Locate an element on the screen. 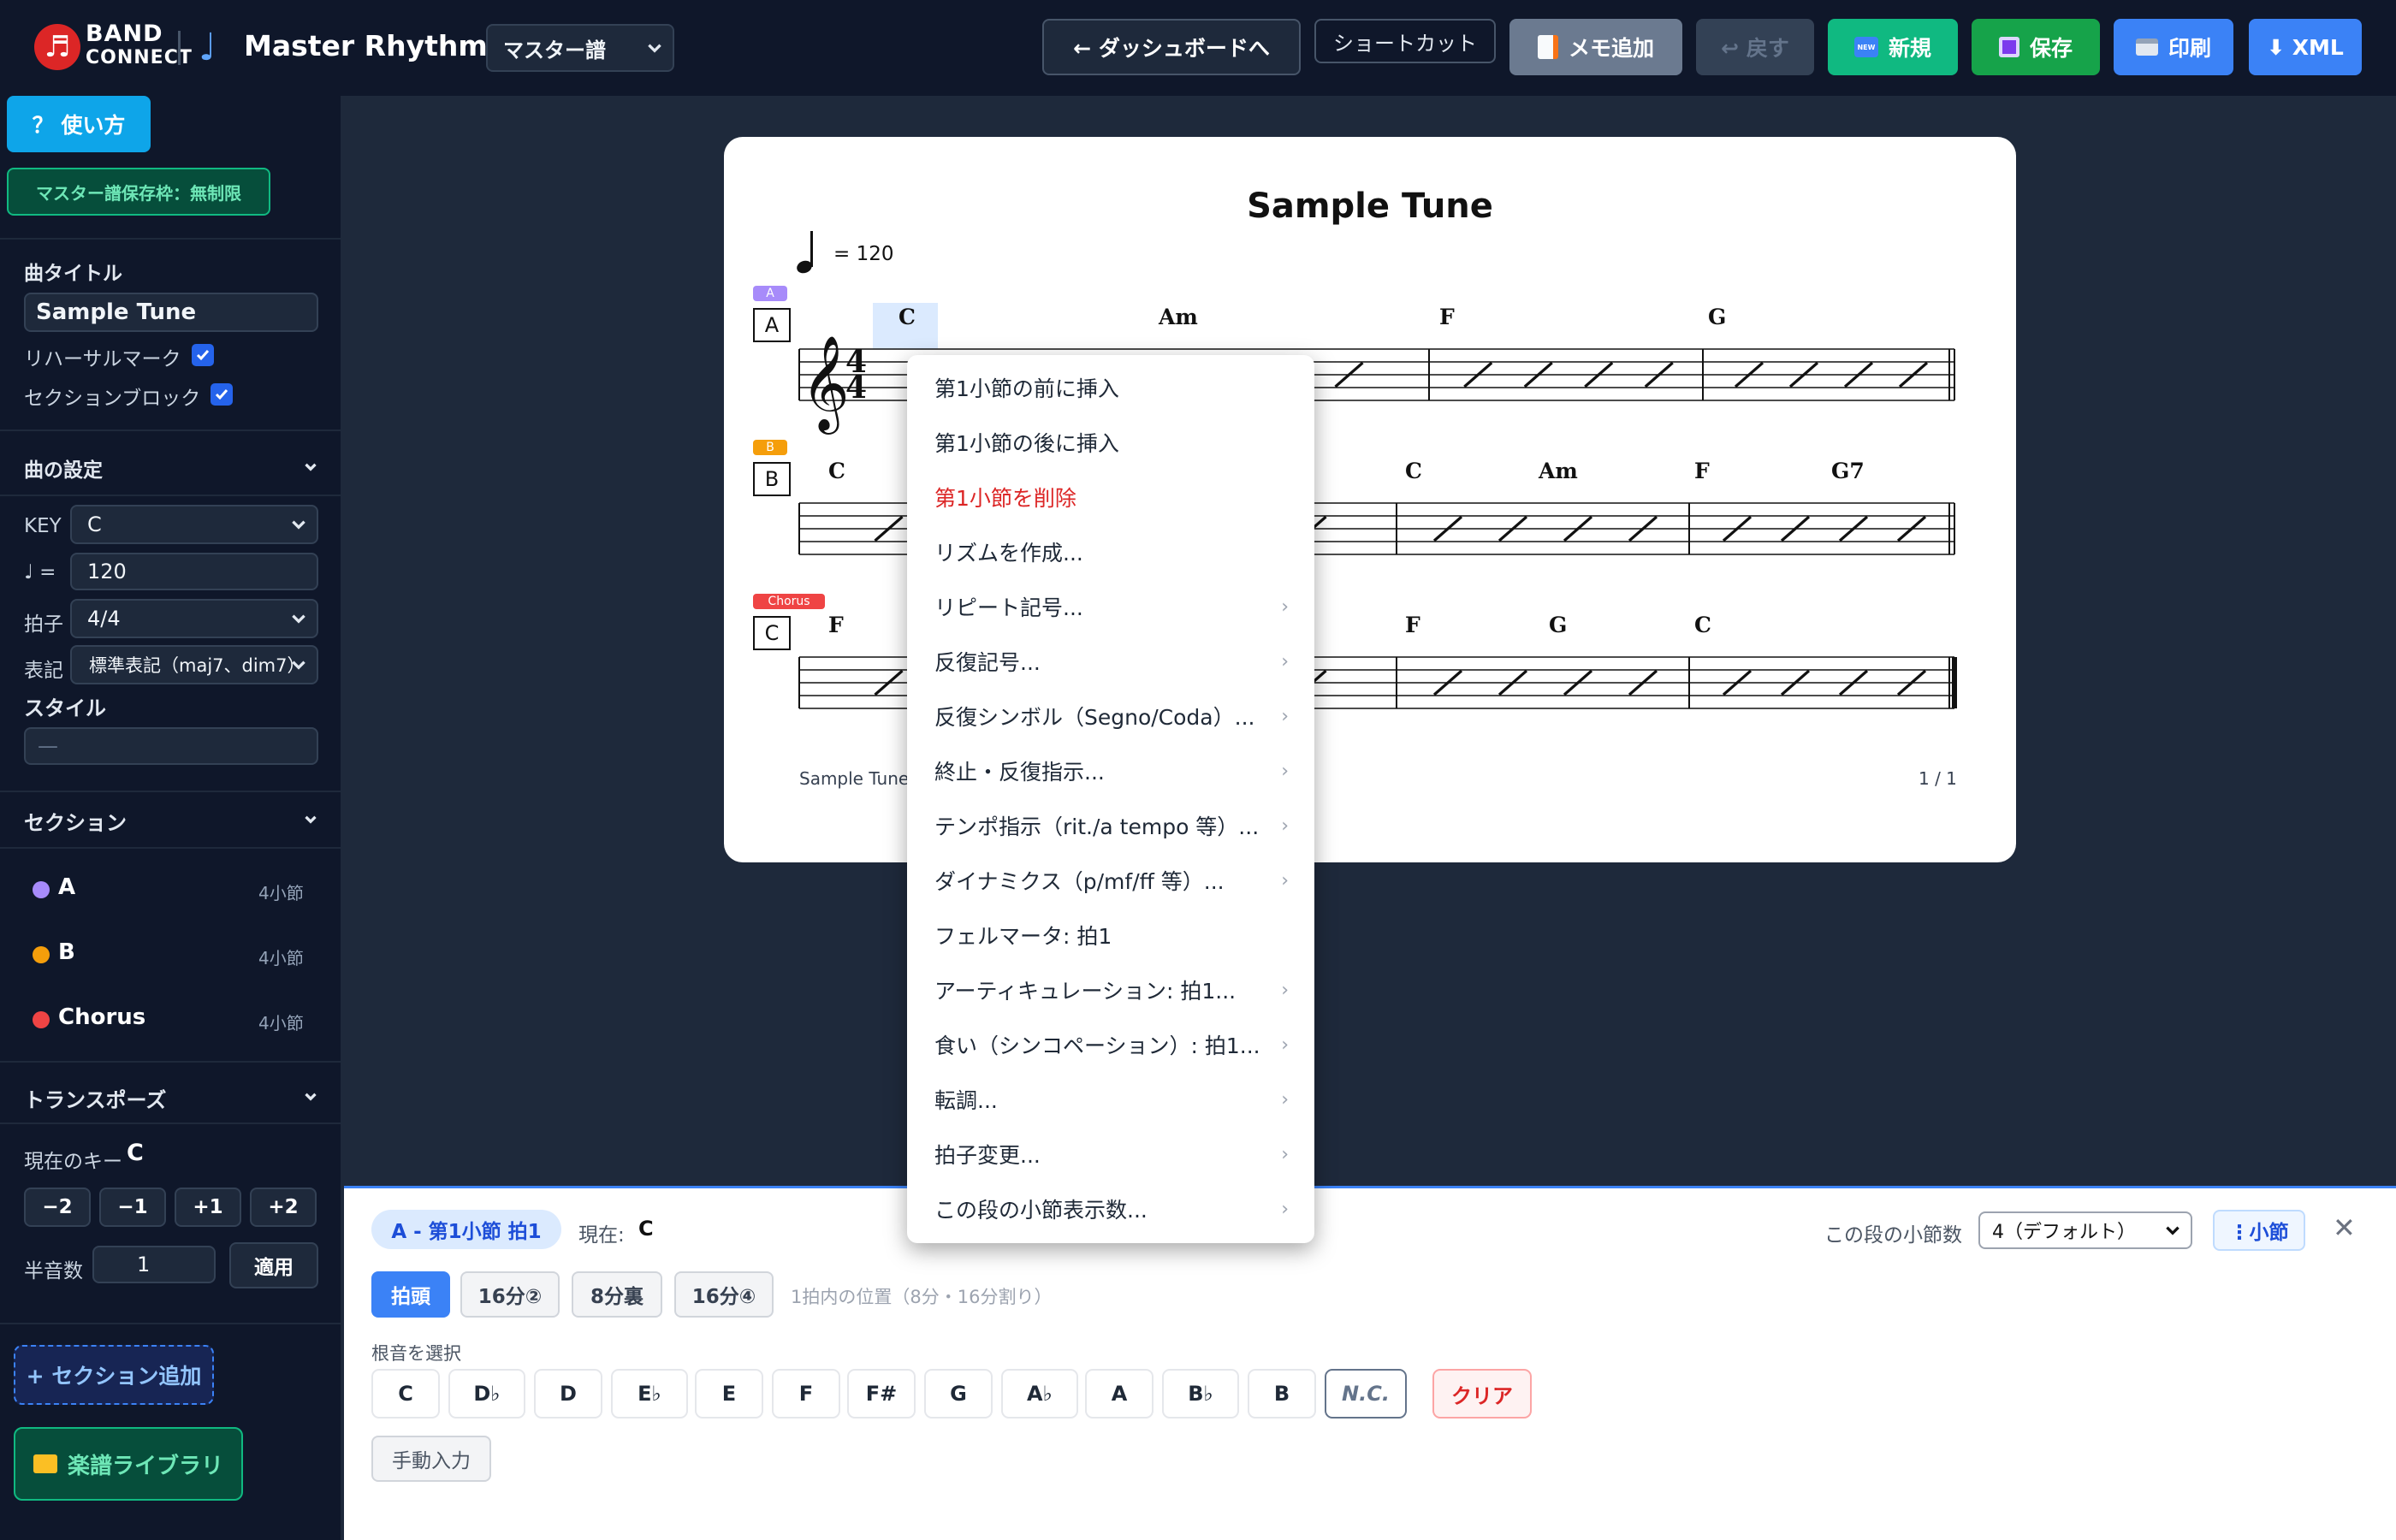 The height and width of the screenshot is (1540, 2396). root-button-e: E is located at coordinates (729, 1394).